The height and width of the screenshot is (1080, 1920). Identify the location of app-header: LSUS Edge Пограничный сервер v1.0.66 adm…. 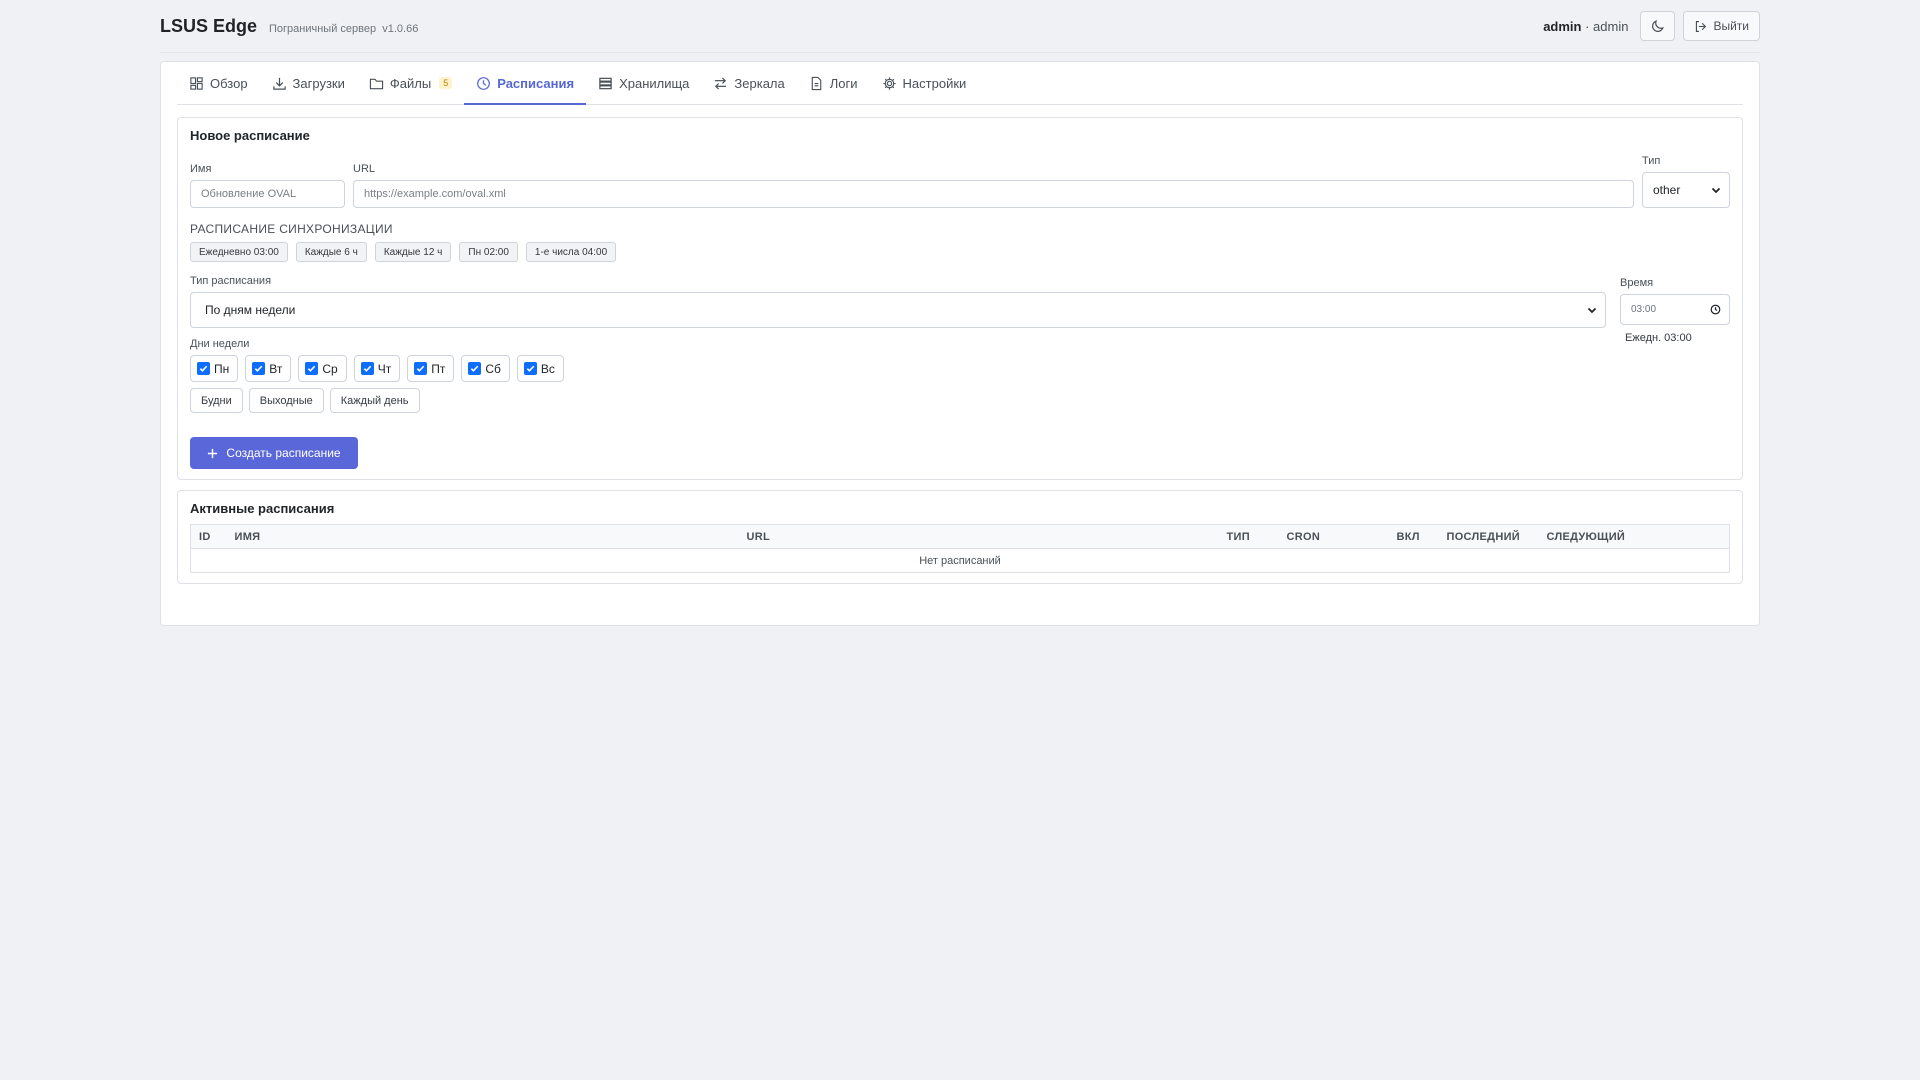
(960, 26).